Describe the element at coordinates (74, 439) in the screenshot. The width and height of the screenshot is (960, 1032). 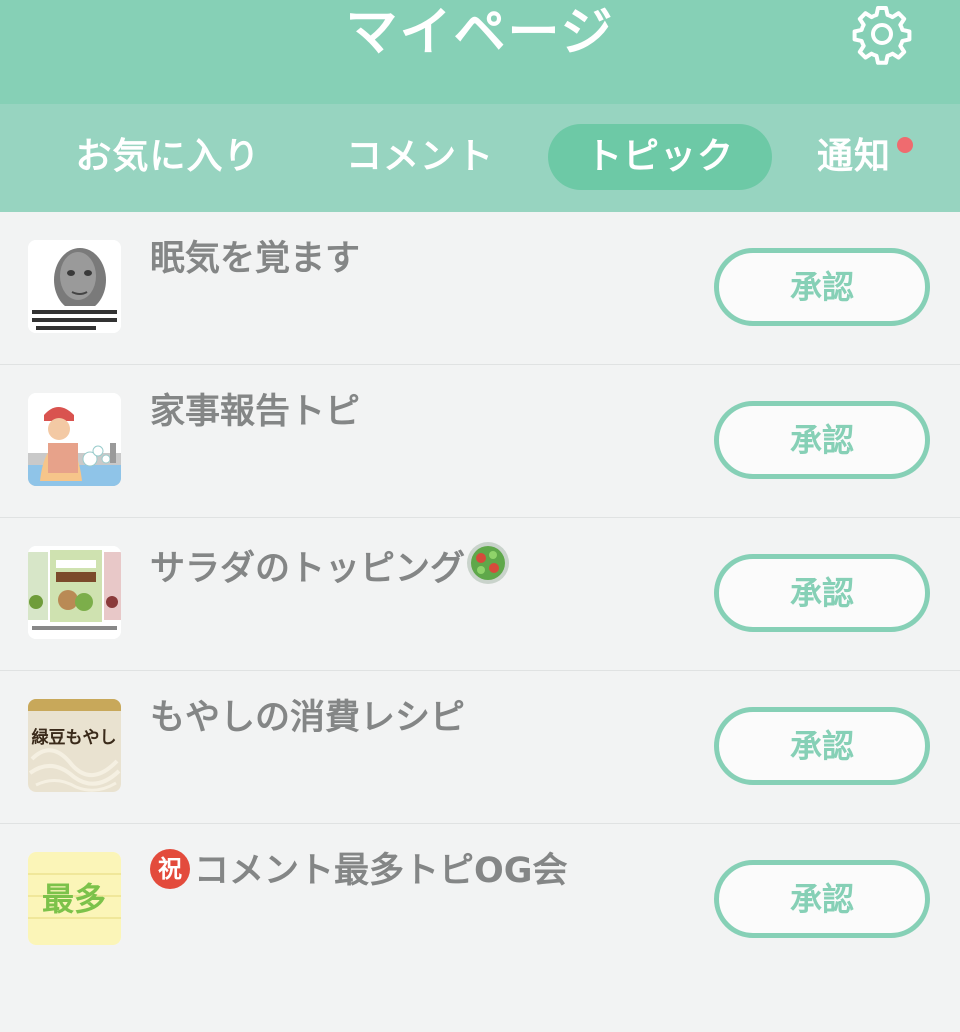
I see `dishwashing-illustration-thumbnail` at that location.